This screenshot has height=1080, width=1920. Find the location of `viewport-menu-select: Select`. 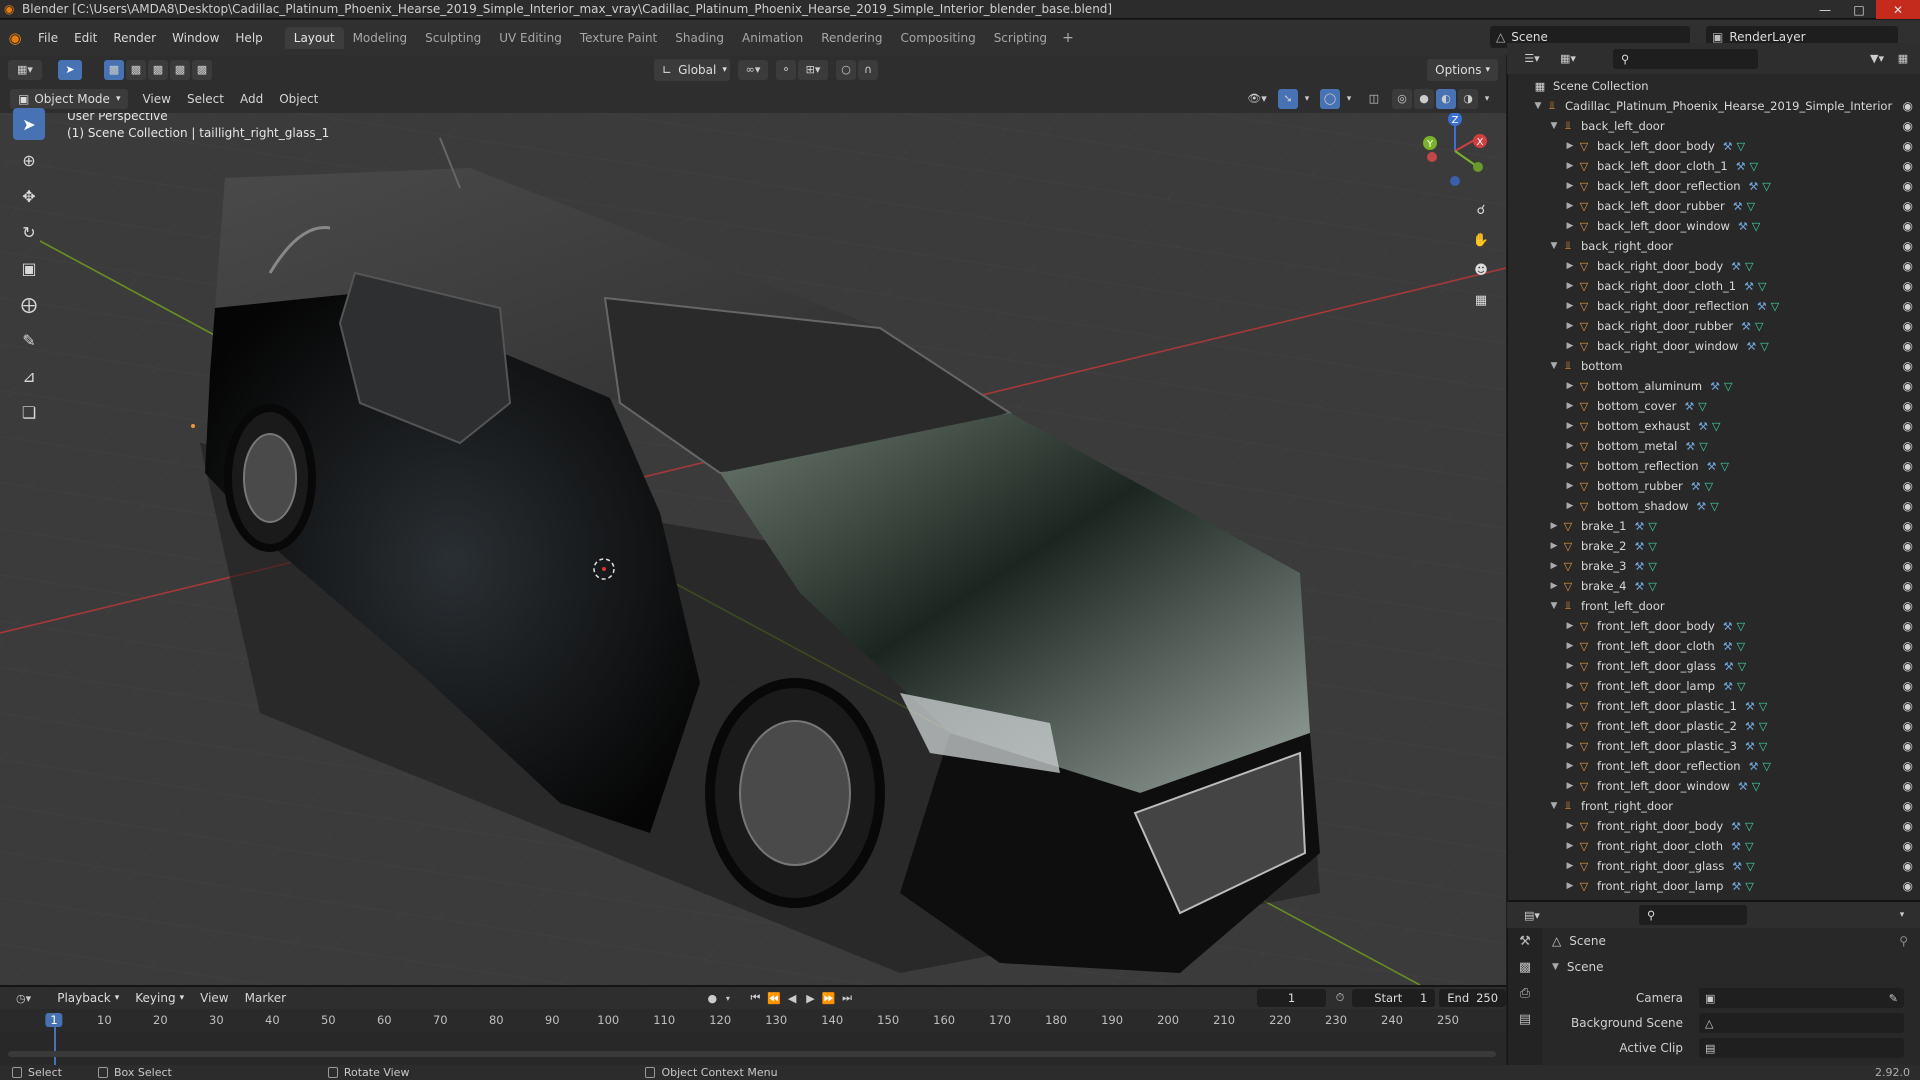

viewport-menu-select: Select is located at coordinates (205, 99).